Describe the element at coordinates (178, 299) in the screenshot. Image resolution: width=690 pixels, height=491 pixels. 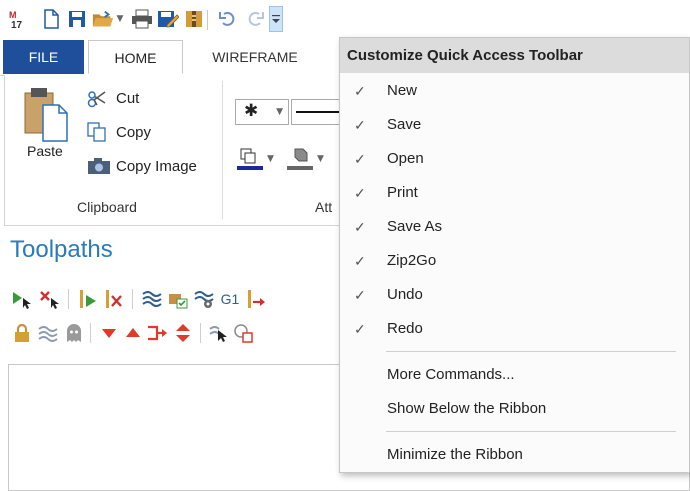
I see `verify-icon` at that location.